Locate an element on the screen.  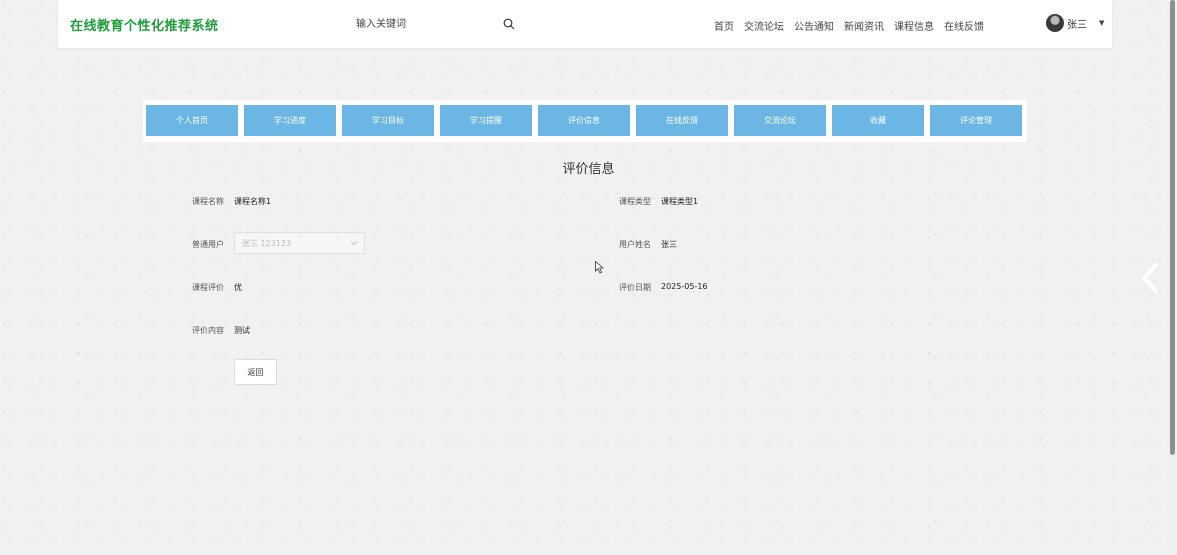
tab-reminders: 学习提醒 is located at coordinates (486, 120).